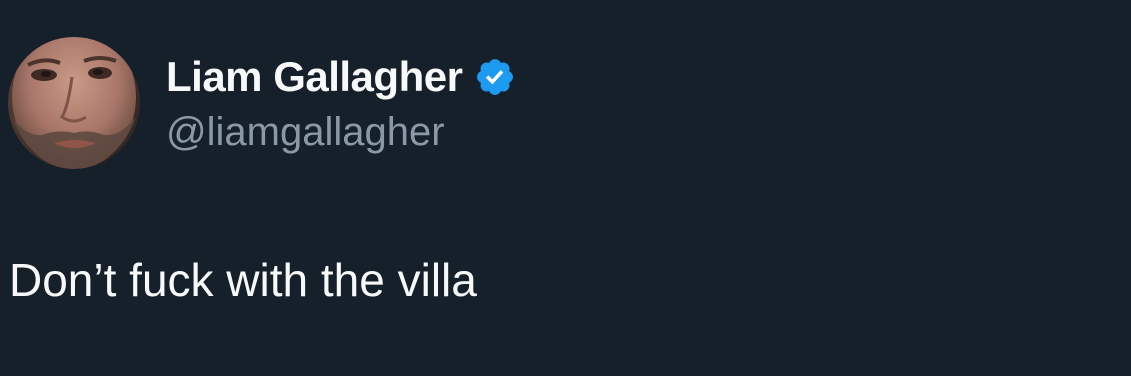 This screenshot has height=376, width=1131. I want to click on verified-badge-icon, so click(495, 77).